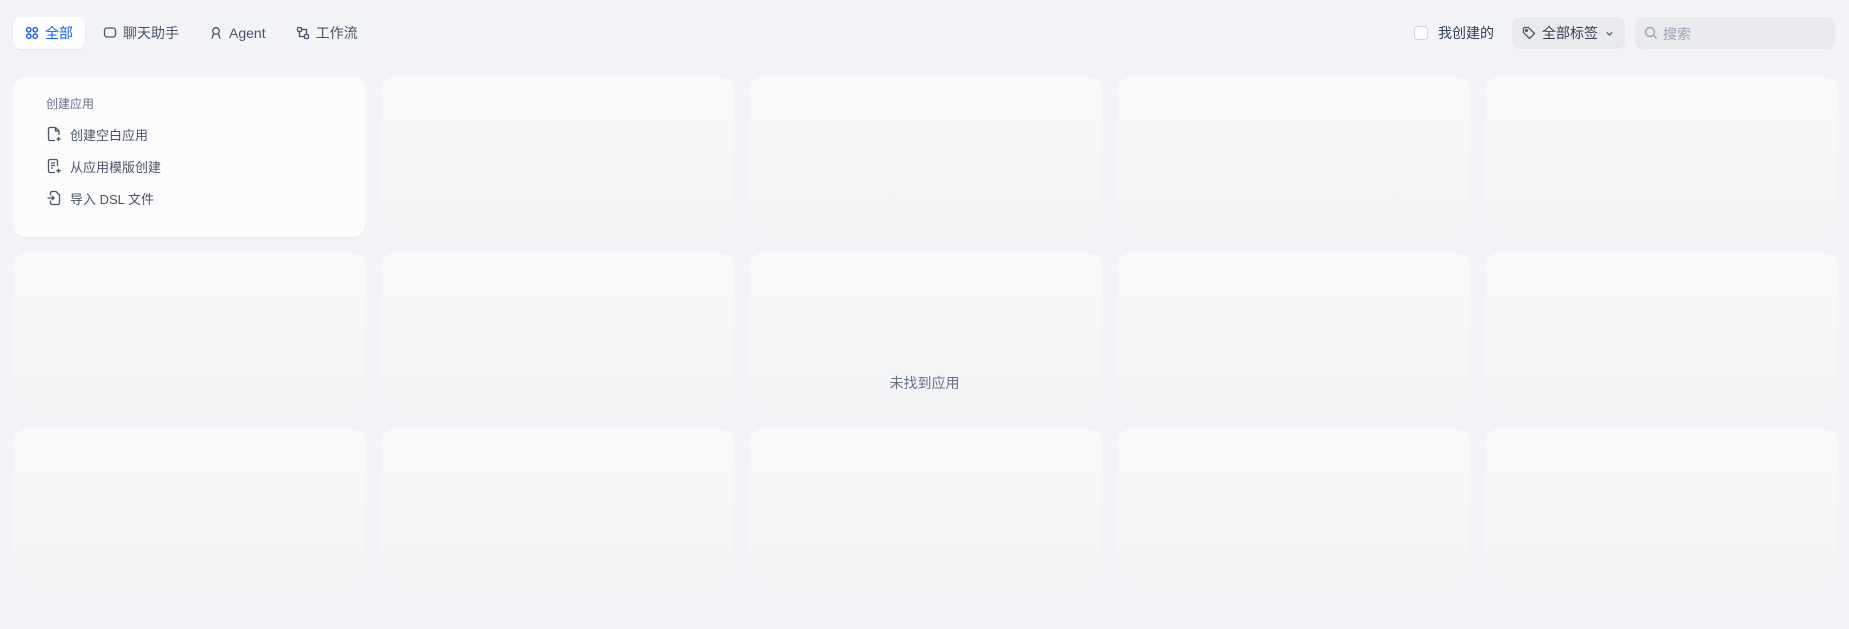 This screenshot has height=629, width=1849. I want to click on import-dsl-button: 导入 DSL 文件, so click(195, 198).